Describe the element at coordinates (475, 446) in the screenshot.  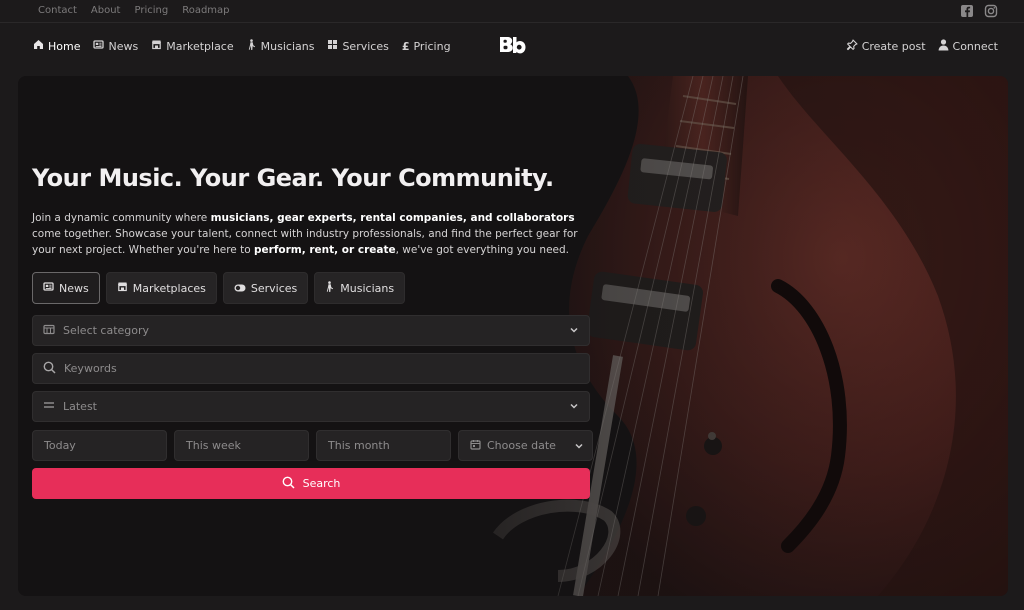
I see `calendar-icon` at that location.